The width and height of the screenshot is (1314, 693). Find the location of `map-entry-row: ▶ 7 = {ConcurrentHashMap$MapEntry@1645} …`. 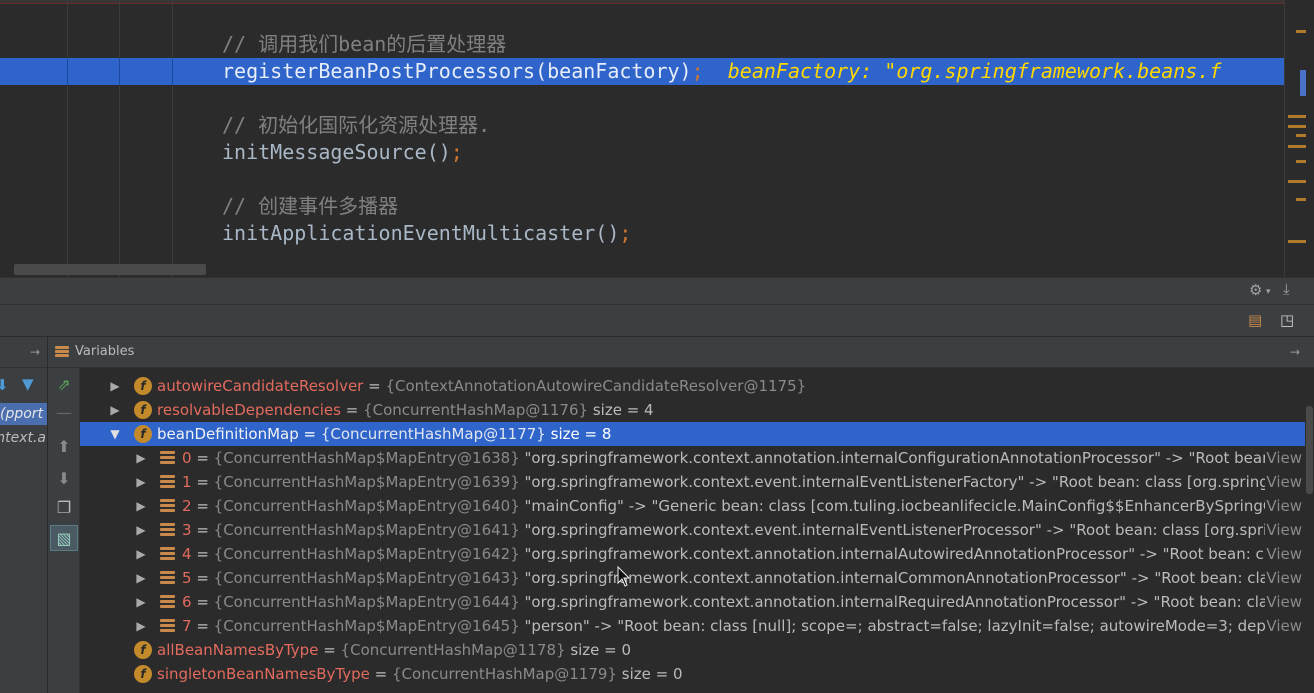

map-entry-row: ▶ 7 = {ConcurrentHashMap$MapEntry@1645} … is located at coordinates (692, 626).